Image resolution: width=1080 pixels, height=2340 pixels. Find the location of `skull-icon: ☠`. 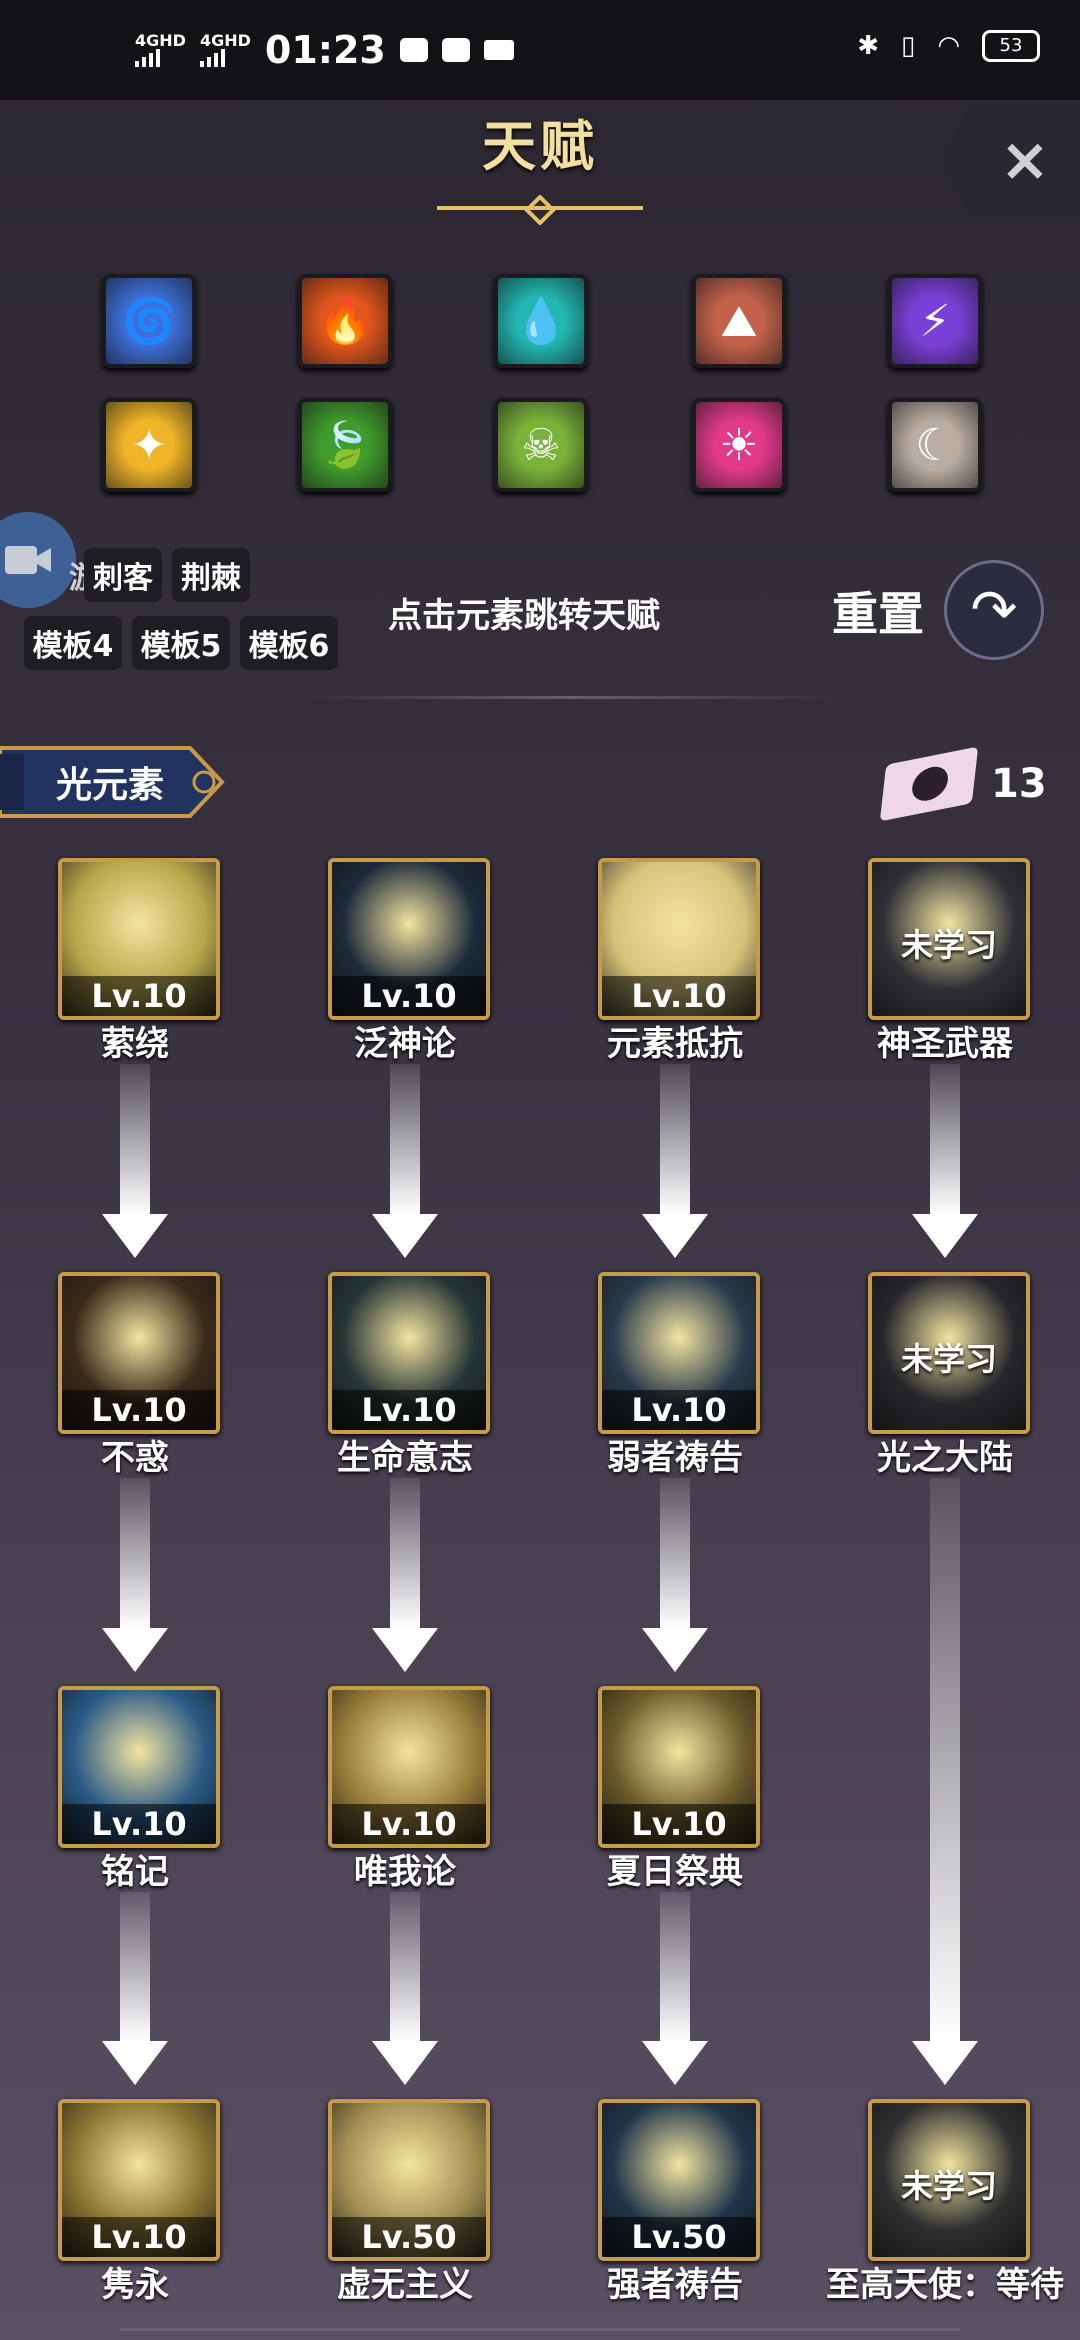

skull-icon: ☠ is located at coordinates (541, 445).